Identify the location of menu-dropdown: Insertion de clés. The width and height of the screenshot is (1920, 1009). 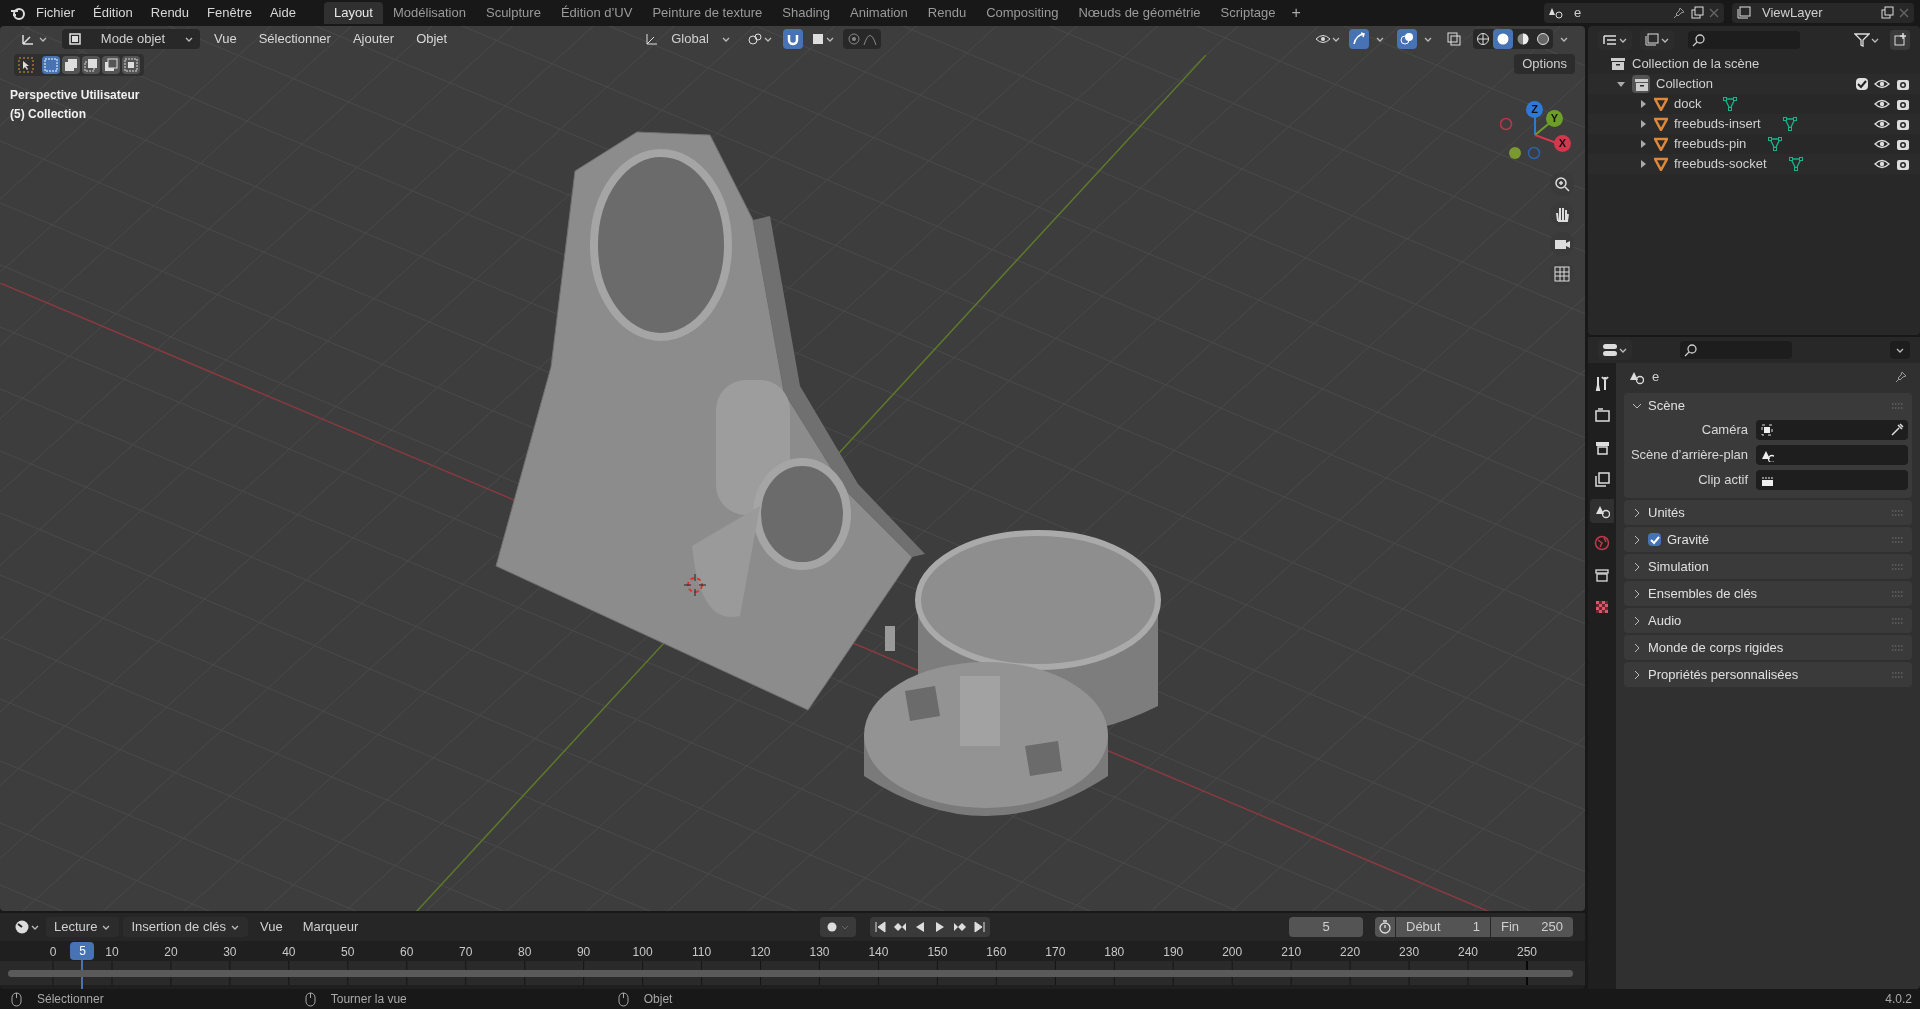
(186, 927).